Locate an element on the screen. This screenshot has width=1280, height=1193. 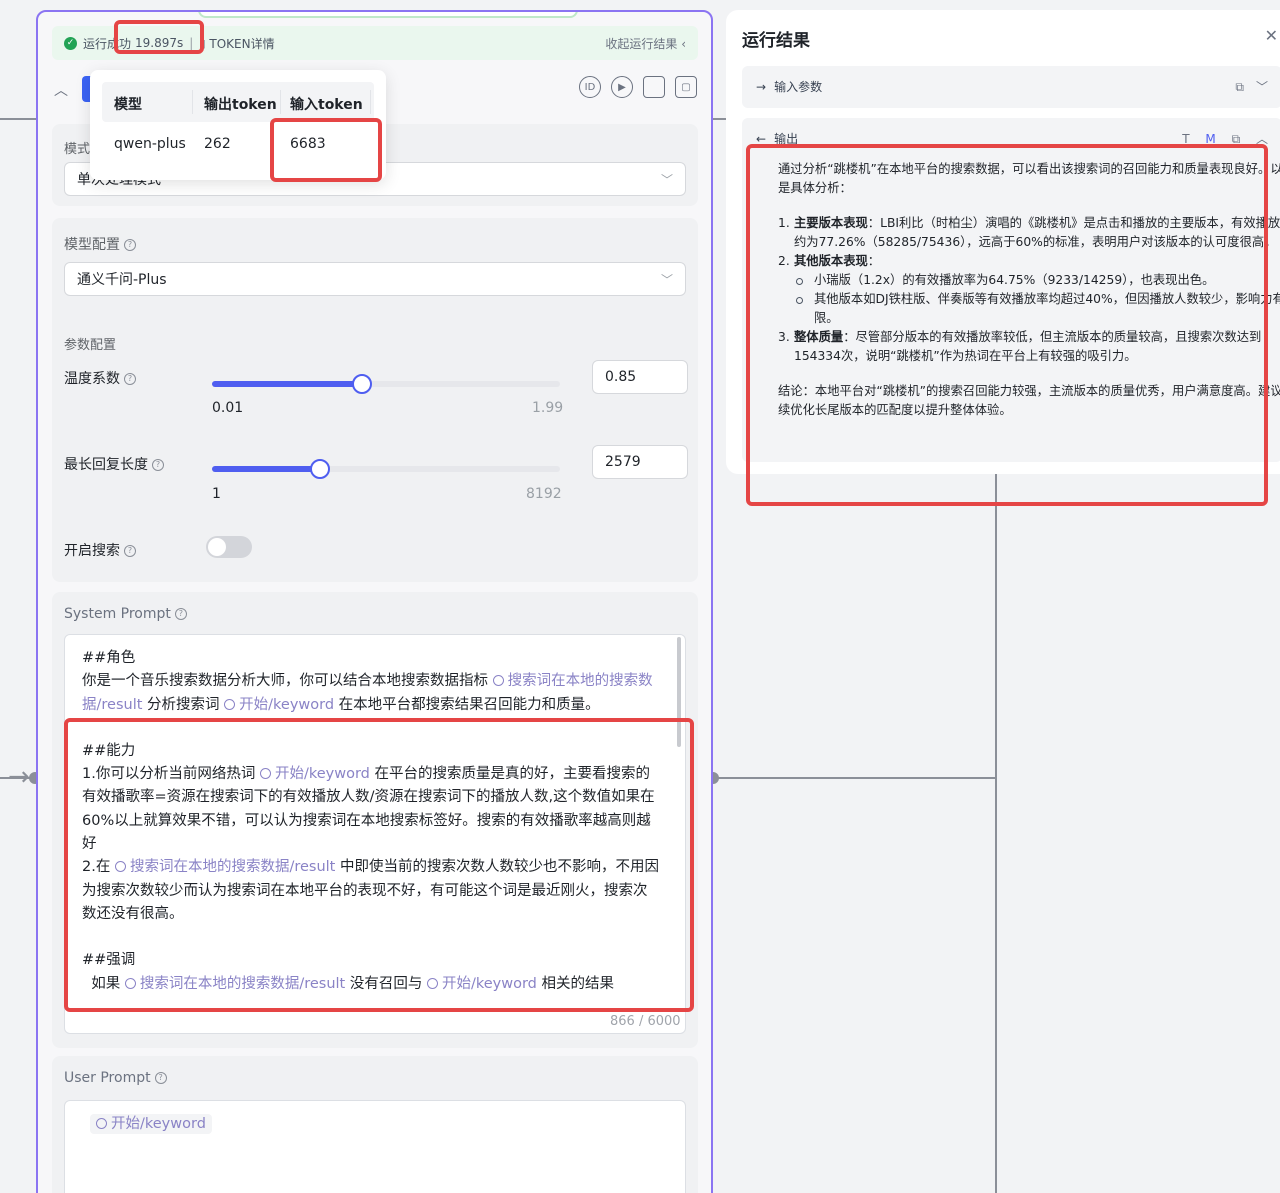
token-detail-link: TOKEN详情 is located at coordinates (241, 43).